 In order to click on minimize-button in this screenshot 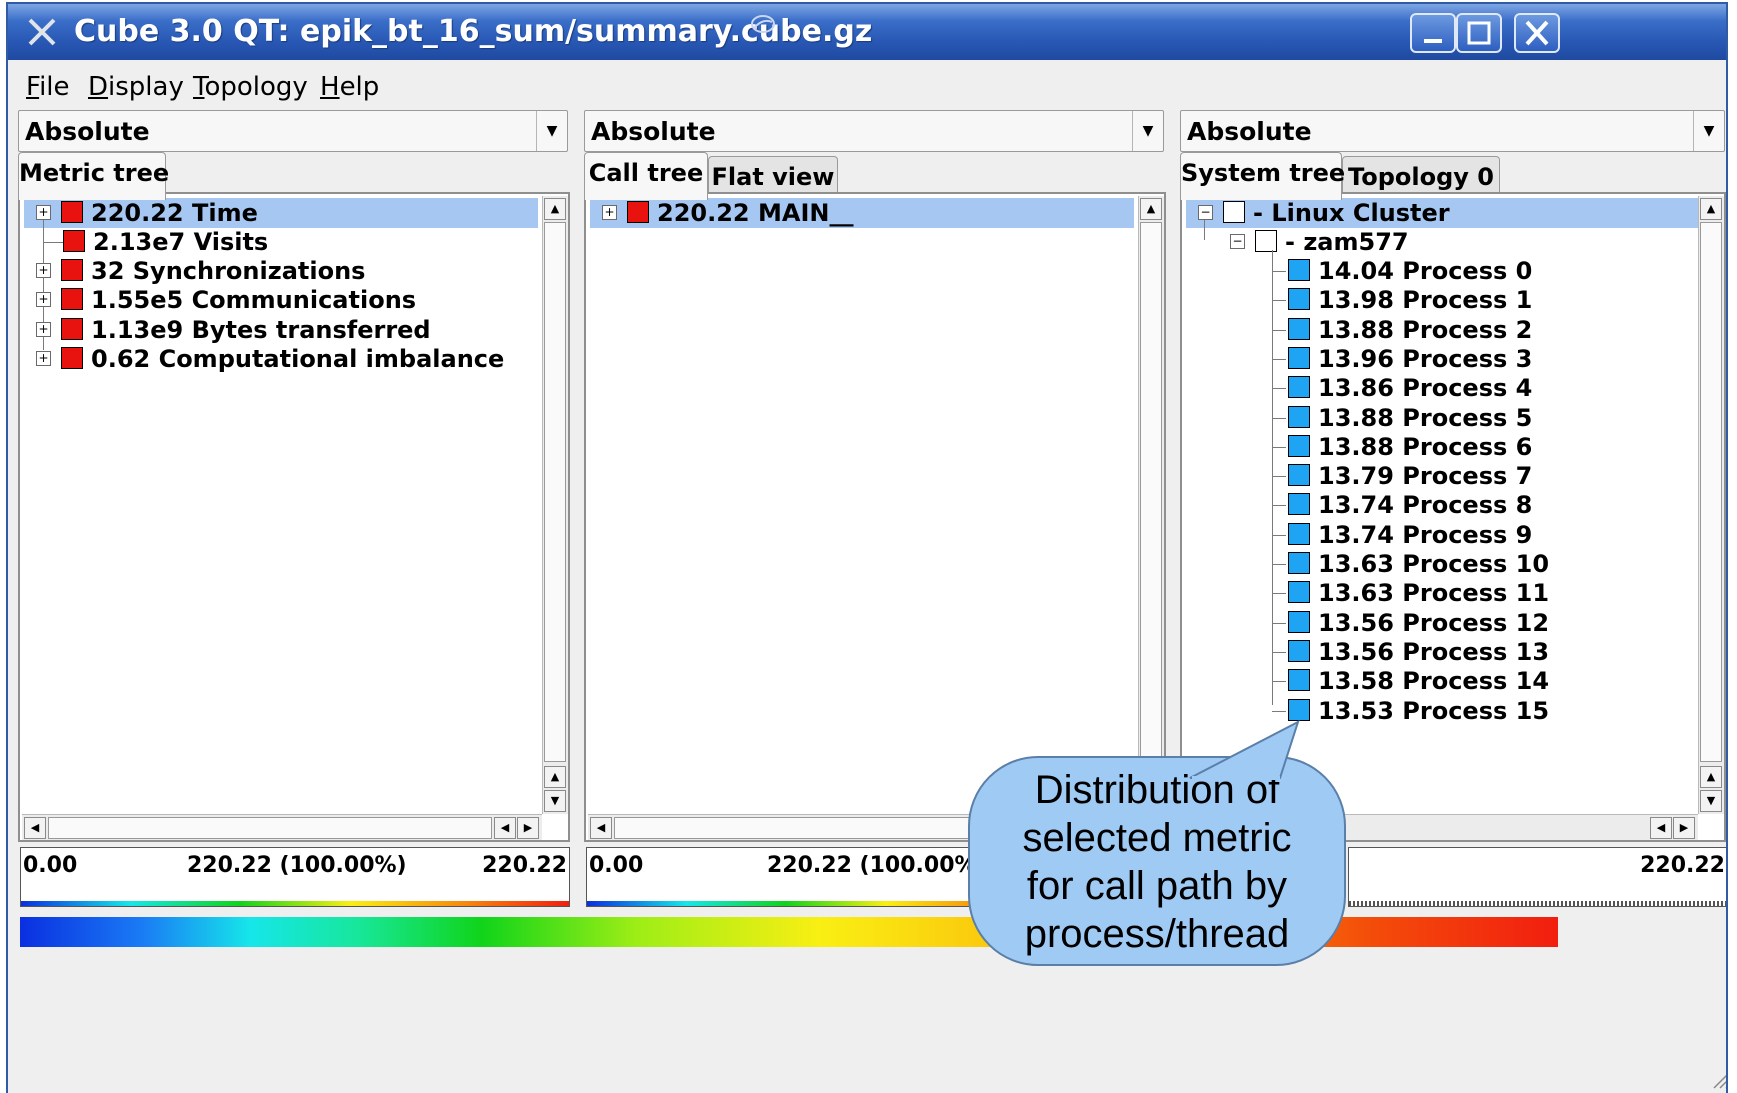, I will do `click(1433, 33)`.